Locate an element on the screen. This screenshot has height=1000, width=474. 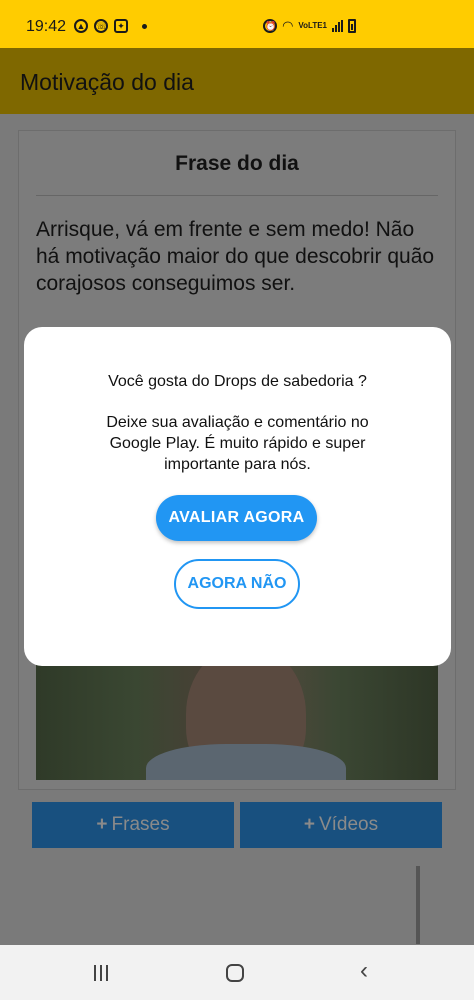
action-buttons-row: + Frases + Vídeos is located at coordinates (237, 825).